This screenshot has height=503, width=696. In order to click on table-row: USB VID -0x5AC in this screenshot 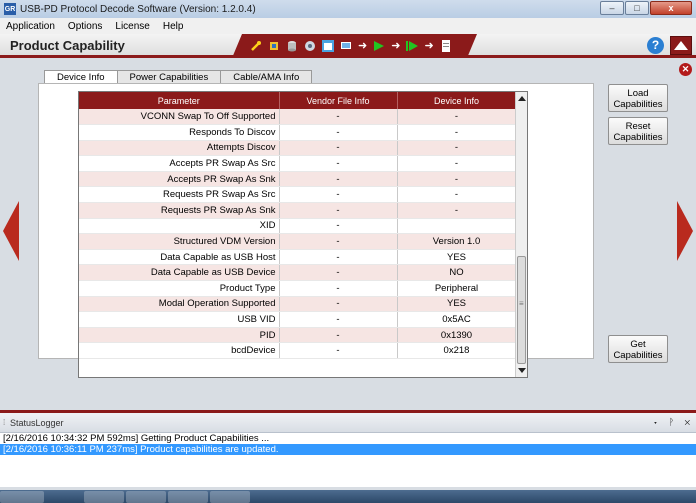, I will do `click(298, 319)`.